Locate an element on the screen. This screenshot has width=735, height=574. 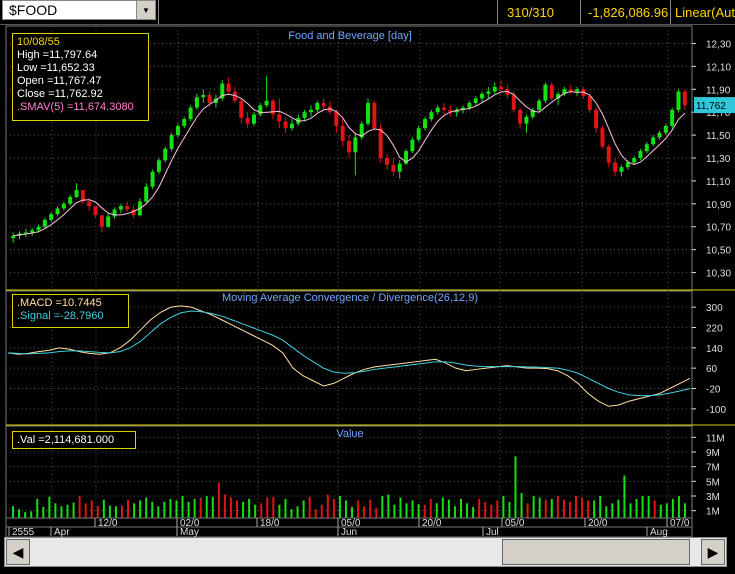
scrollbar-thumb is located at coordinates (596, 552).